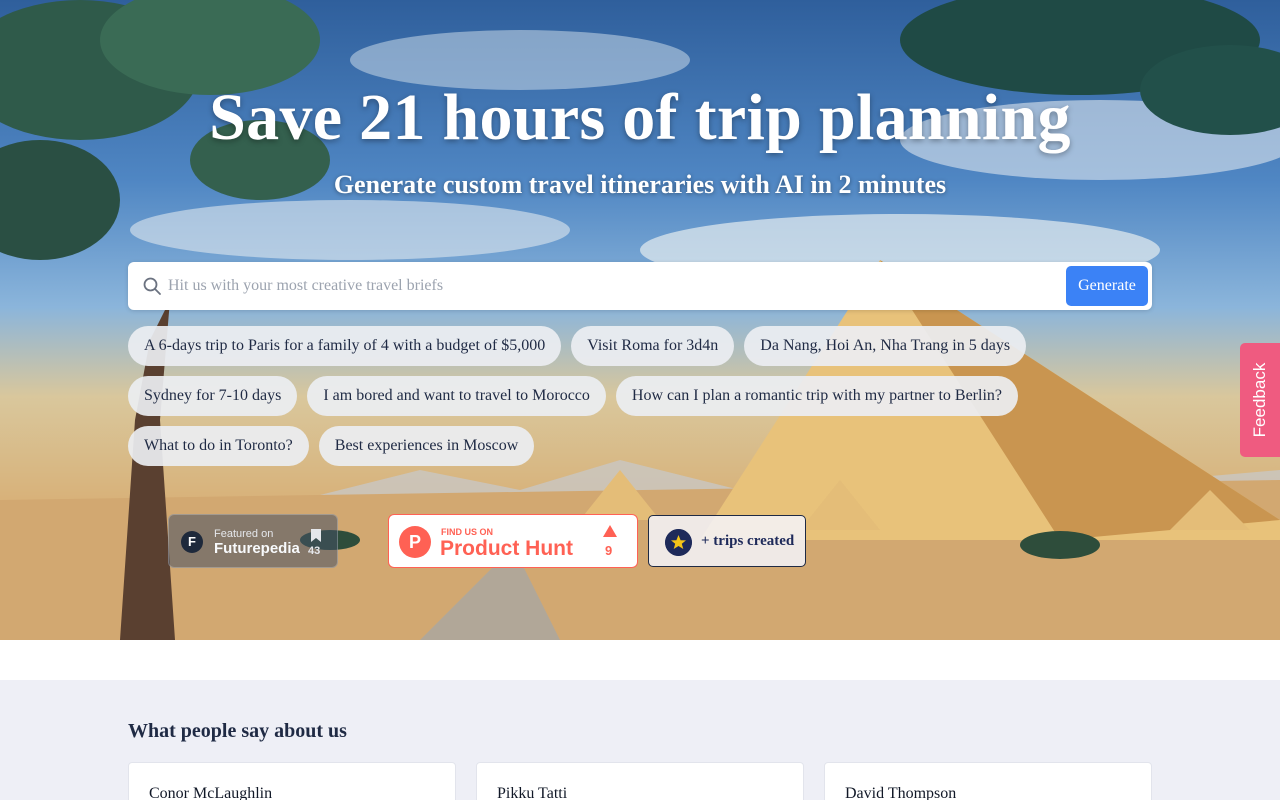 The width and height of the screenshot is (1280, 800). Describe the element at coordinates (885, 346) in the screenshot. I see `suggestion-chip: Da Nang, Hoi An, Nha Trang in 5 days` at that location.